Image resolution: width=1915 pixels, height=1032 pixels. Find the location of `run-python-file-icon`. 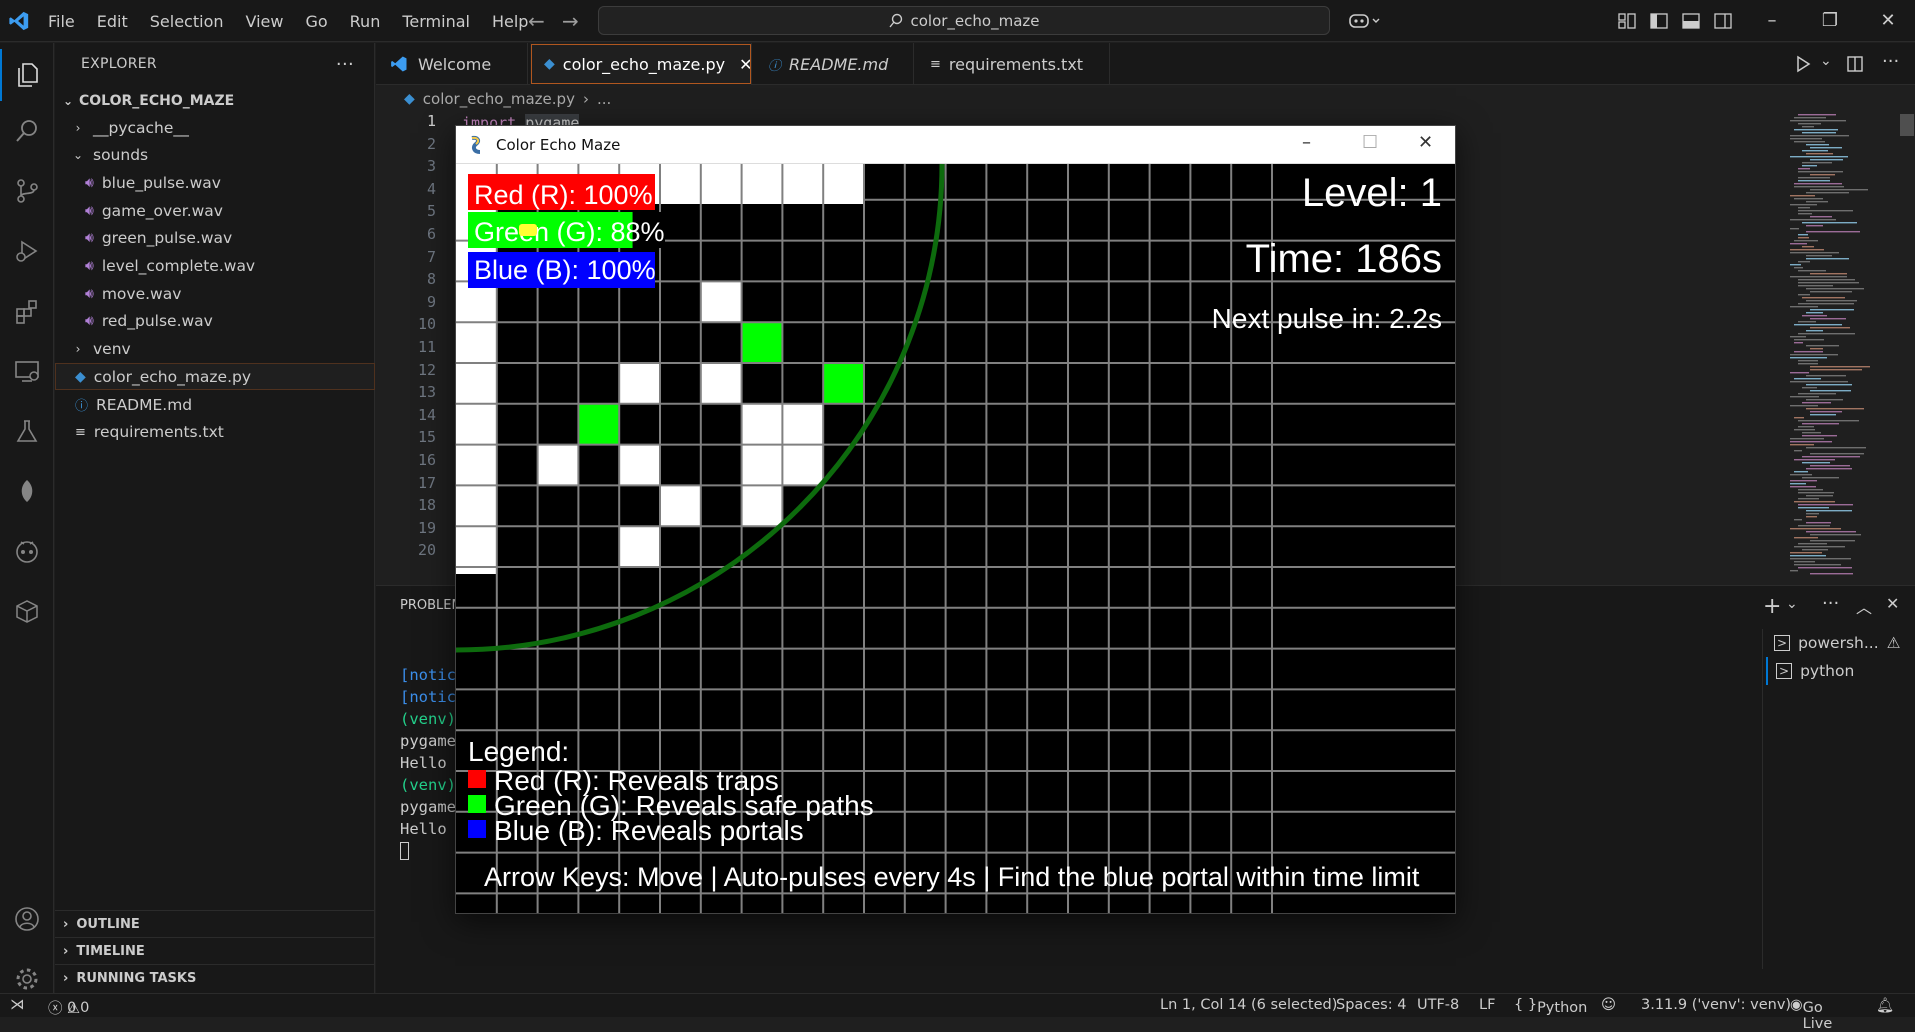

run-python-file-icon is located at coordinates (1803, 64).